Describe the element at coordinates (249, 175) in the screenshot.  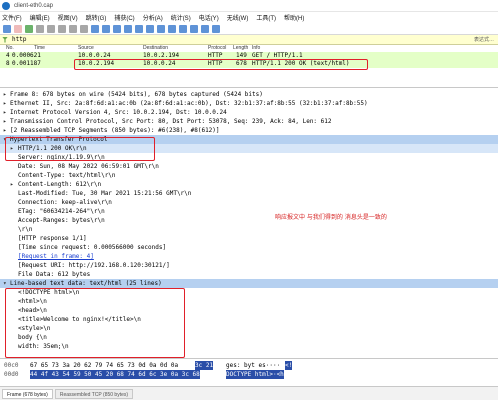
I see `detail-line: Content-Type: text/html\r\n` at that location.